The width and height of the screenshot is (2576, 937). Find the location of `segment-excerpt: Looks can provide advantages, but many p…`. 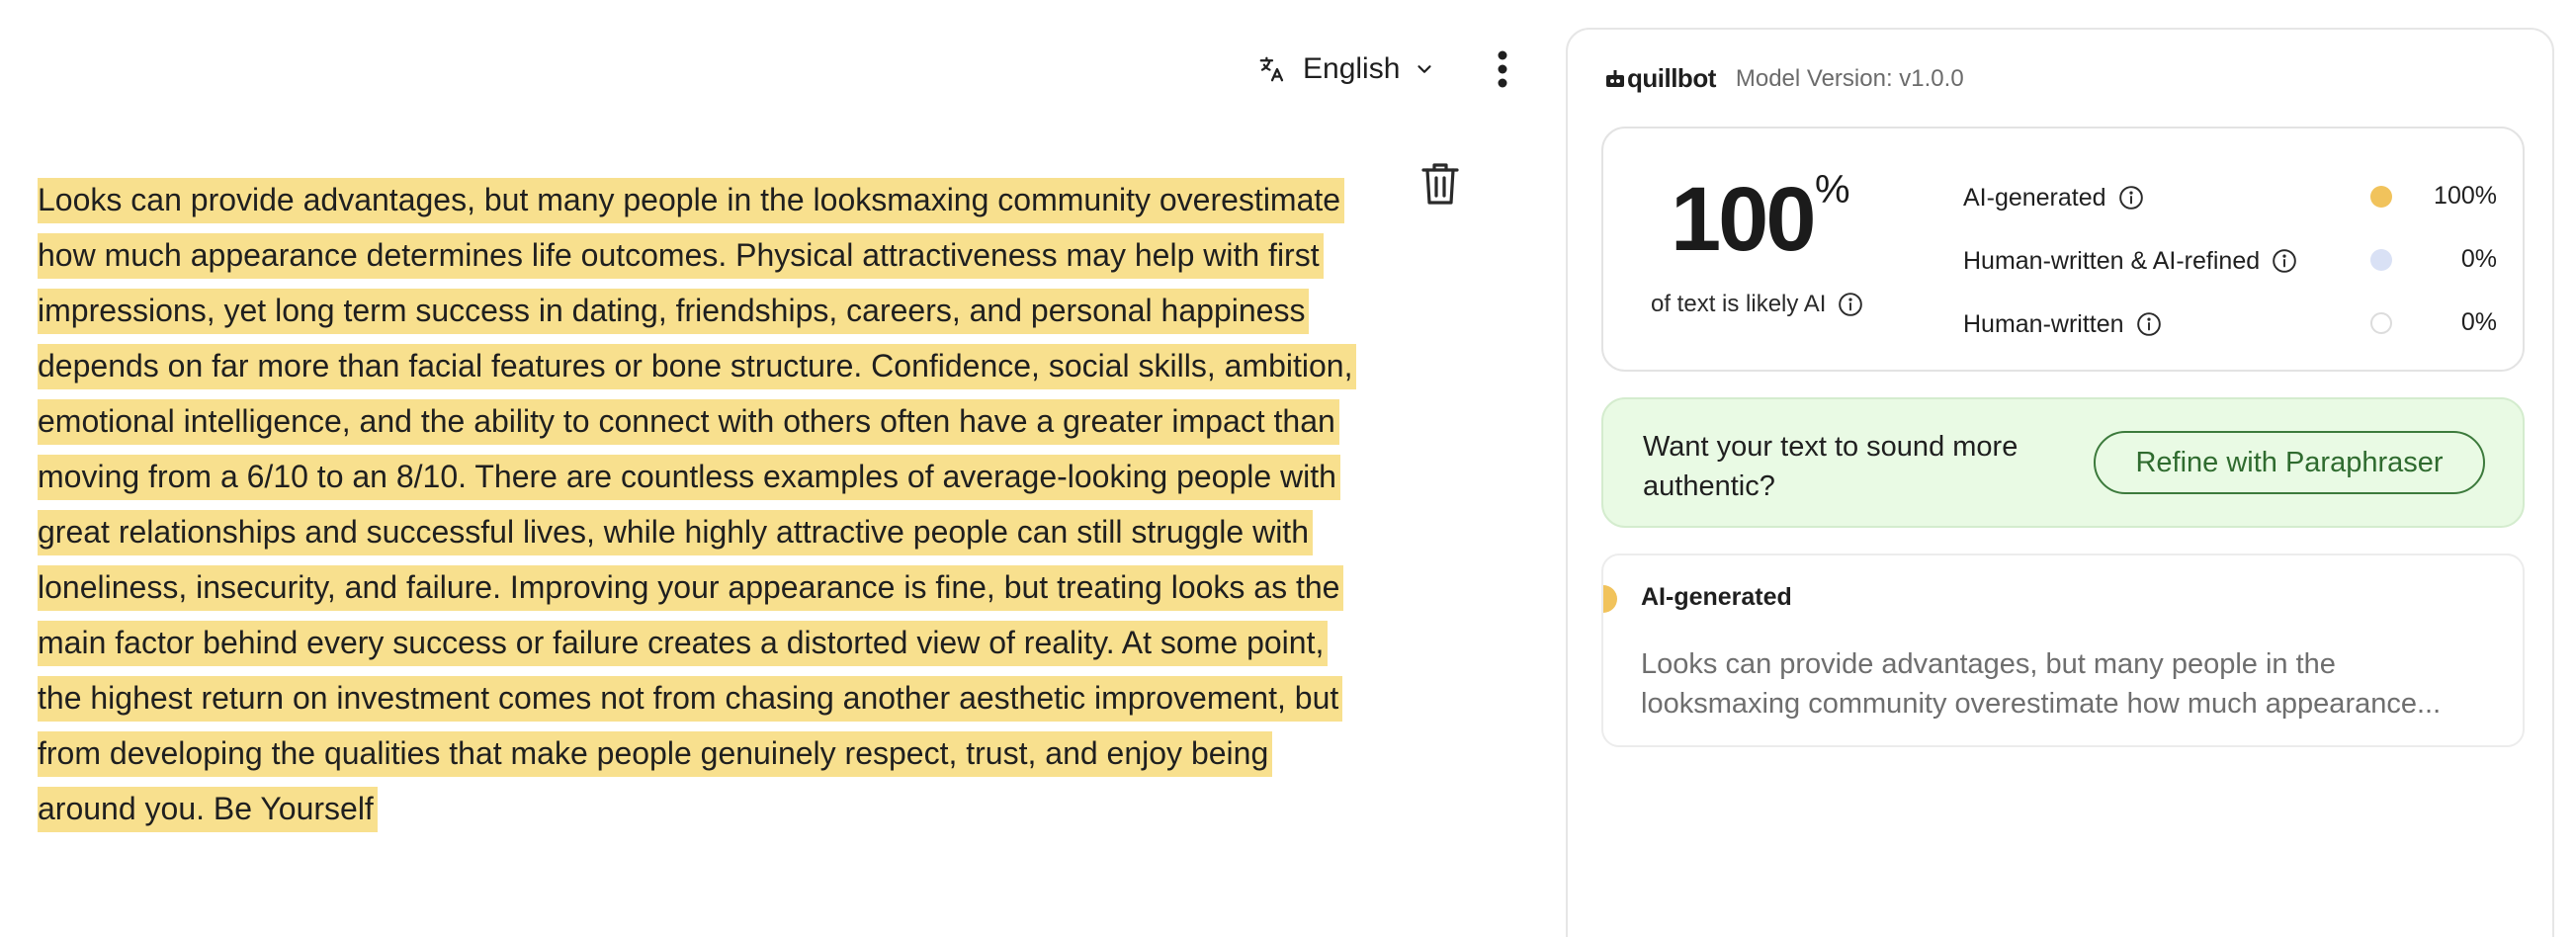

segment-excerpt: Looks can provide advantages, but many p… is located at coordinates (2042, 684).